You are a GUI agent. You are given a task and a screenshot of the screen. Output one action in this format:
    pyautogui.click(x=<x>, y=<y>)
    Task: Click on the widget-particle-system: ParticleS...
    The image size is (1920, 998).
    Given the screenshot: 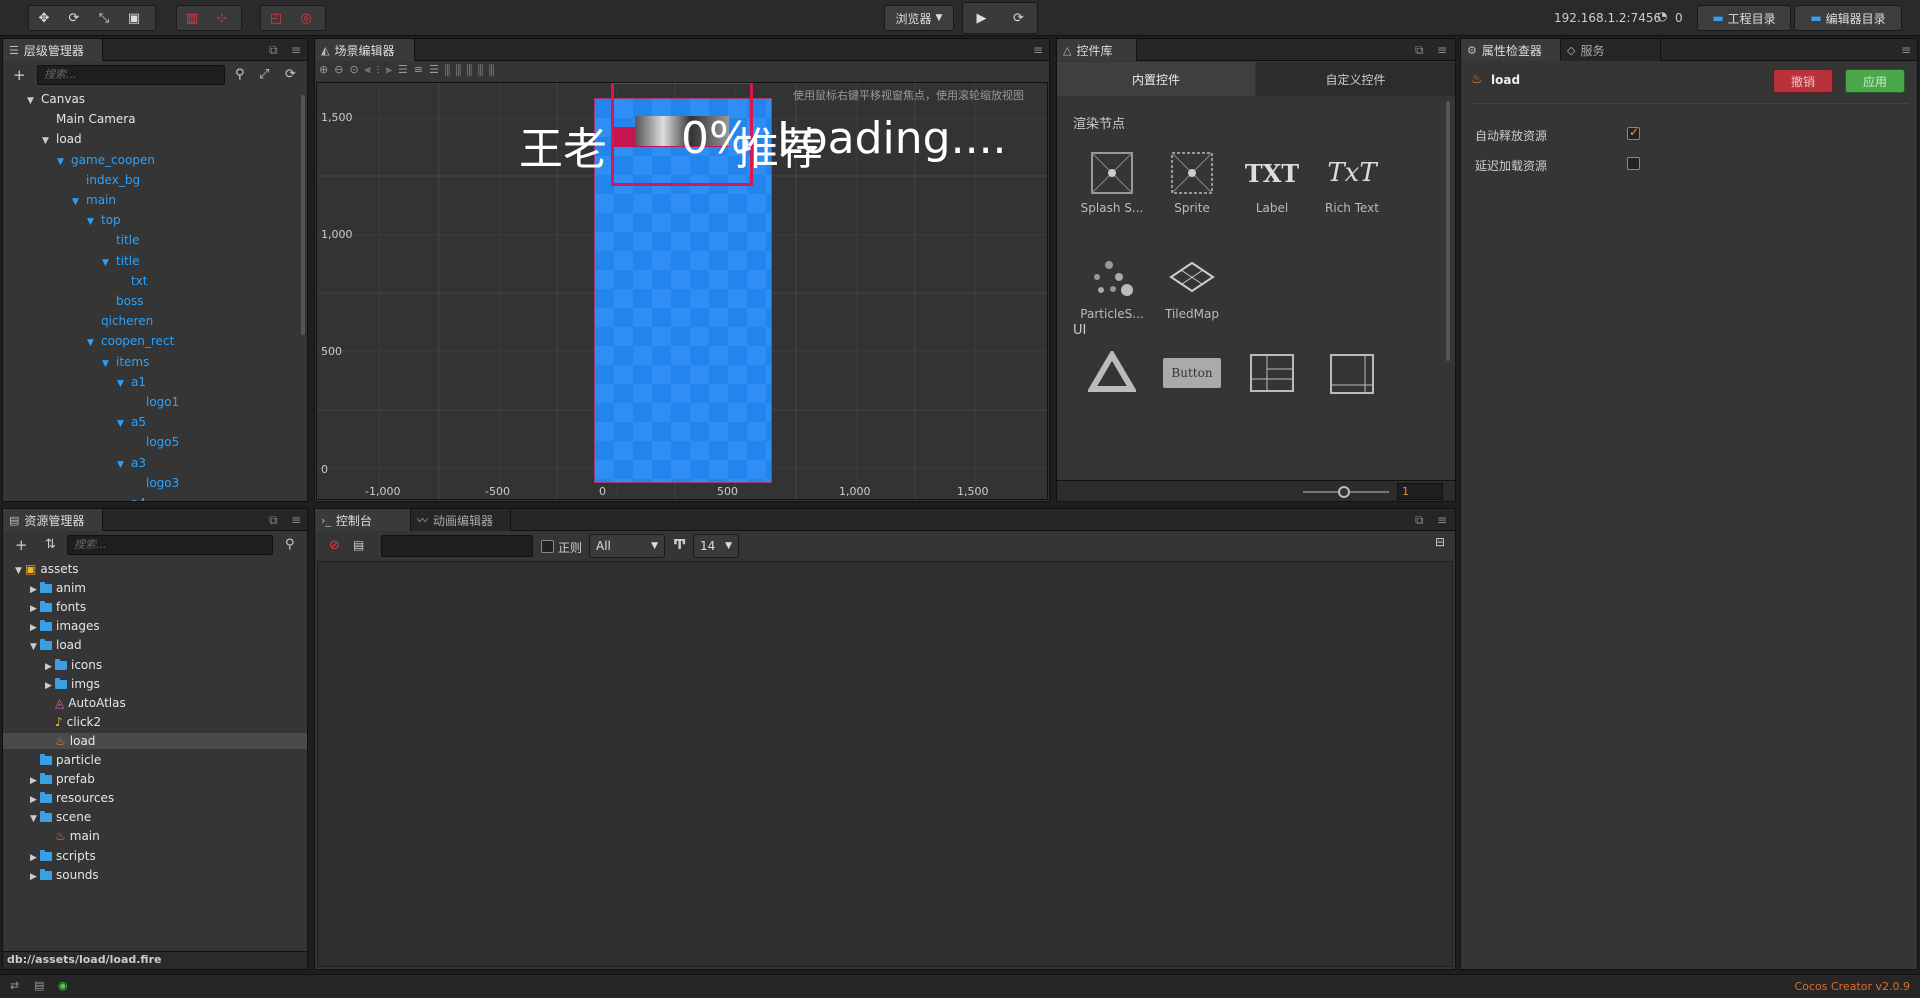 What is the action you would take?
    pyautogui.click(x=1112, y=286)
    